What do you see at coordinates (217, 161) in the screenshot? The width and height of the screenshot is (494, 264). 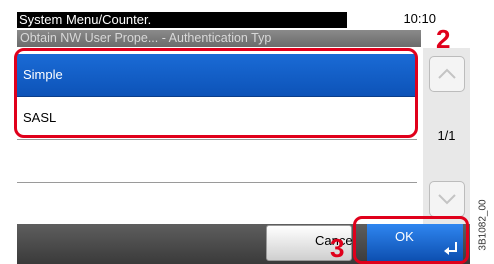 I see `list-item-empty` at bounding box center [217, 161].